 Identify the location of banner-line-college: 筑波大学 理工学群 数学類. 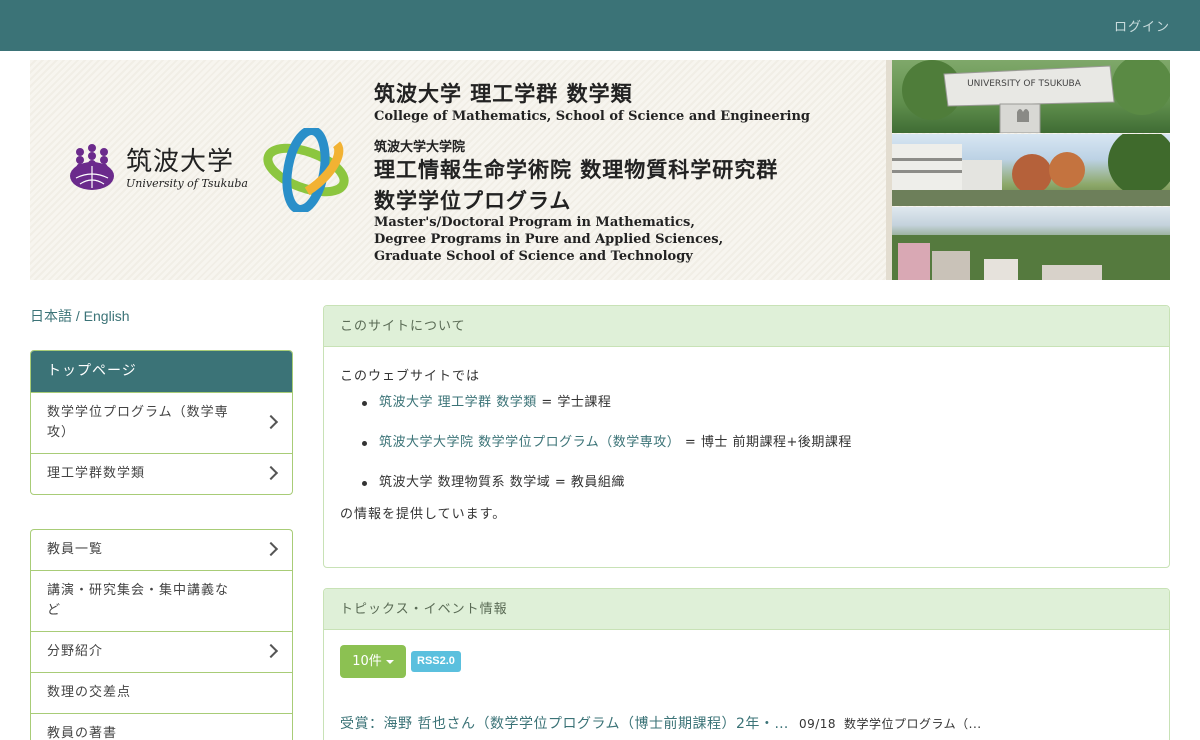
(503, 94).